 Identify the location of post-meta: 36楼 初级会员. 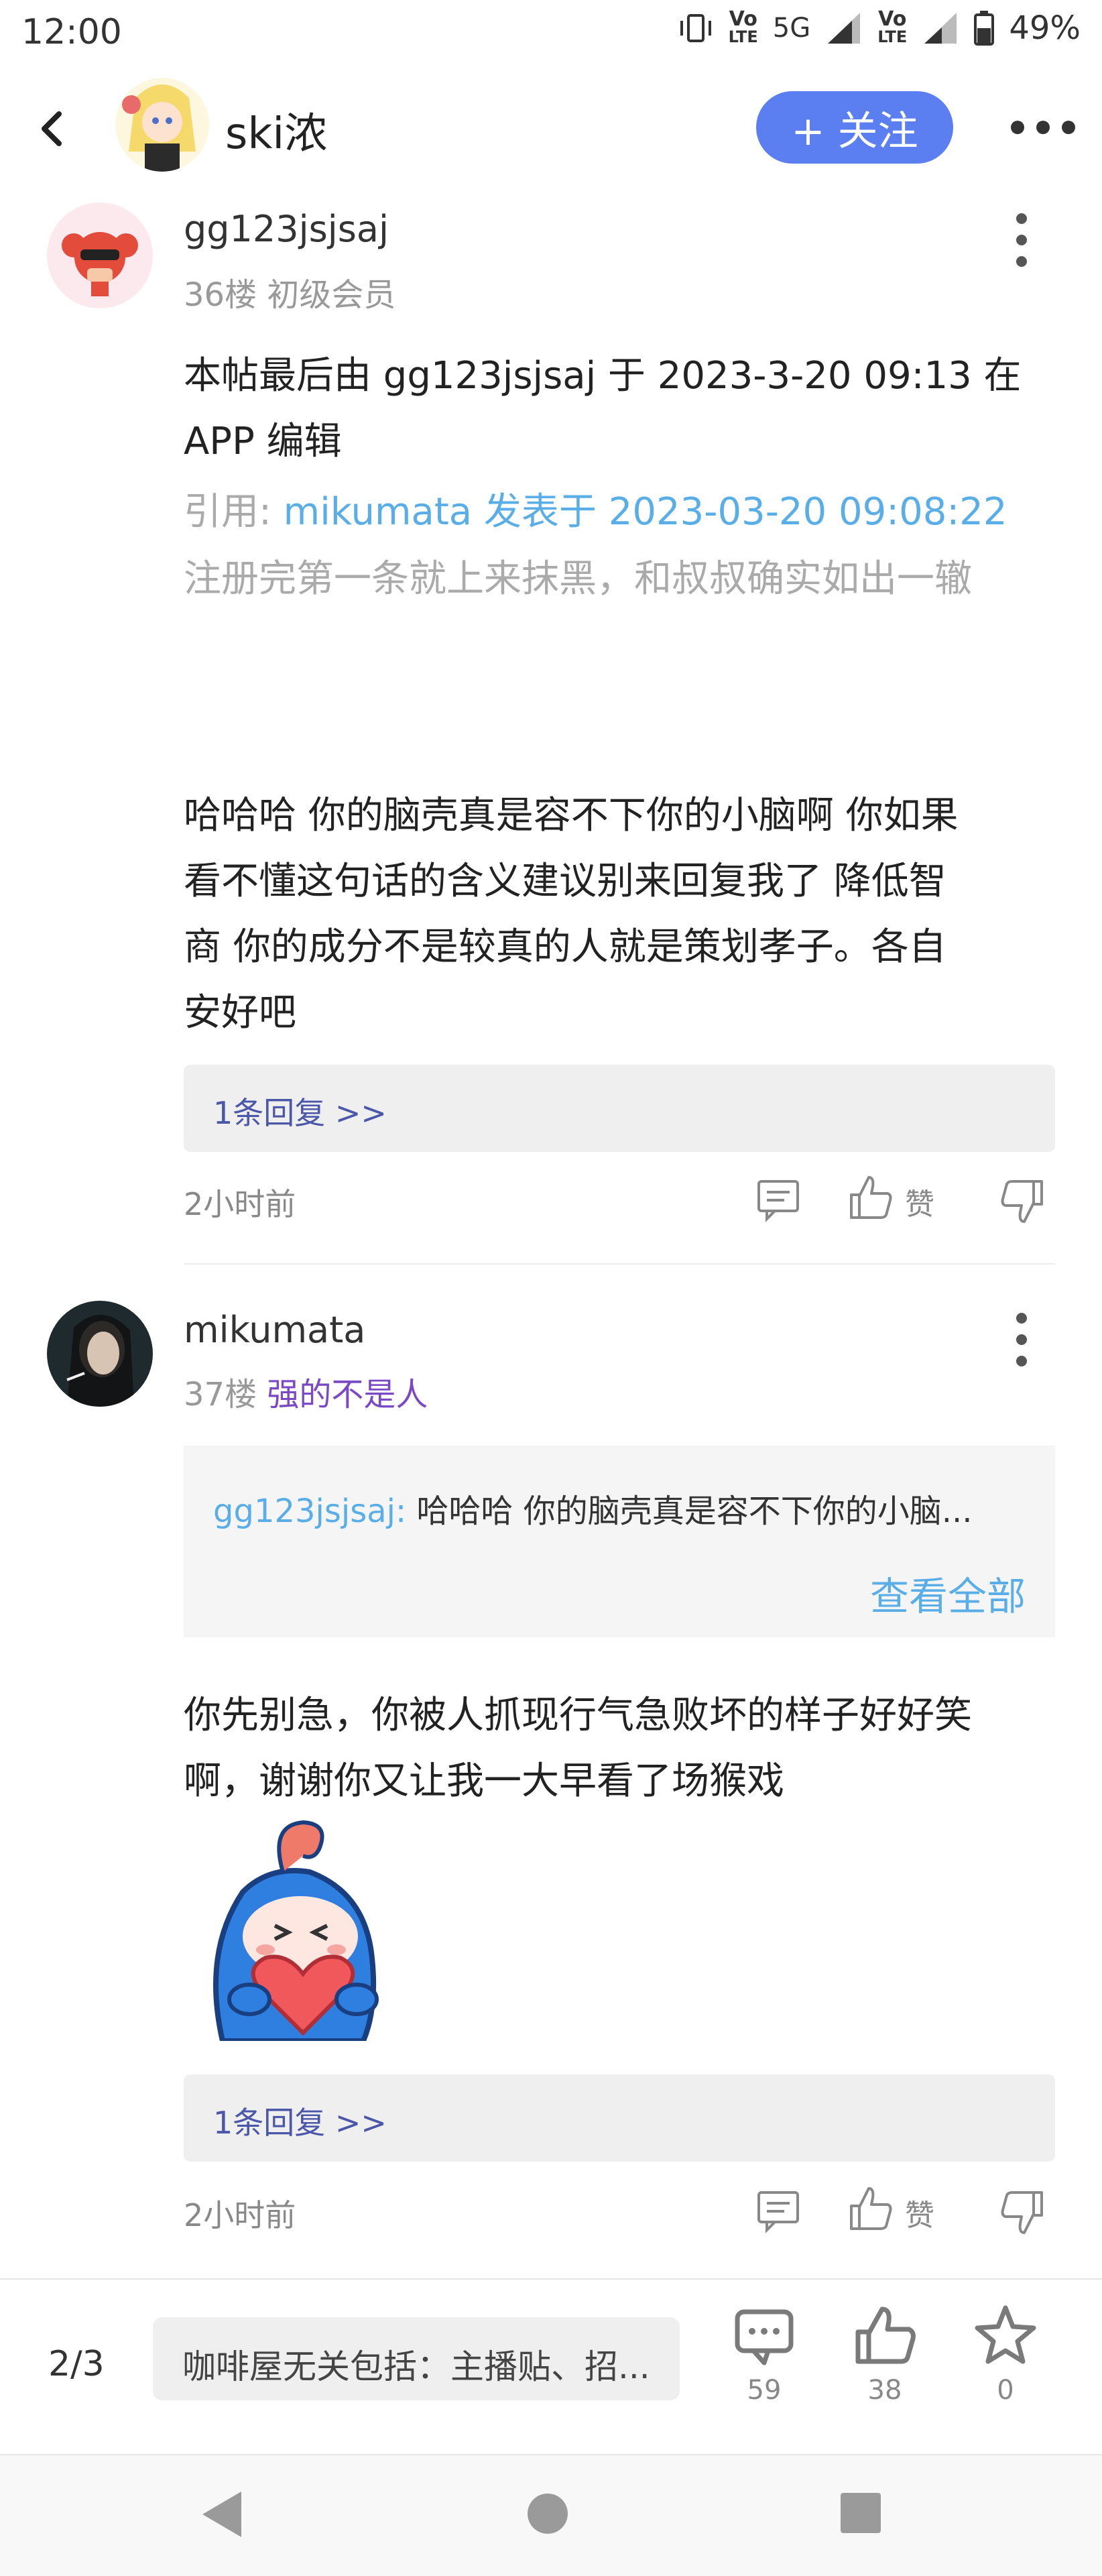
(289, 291).